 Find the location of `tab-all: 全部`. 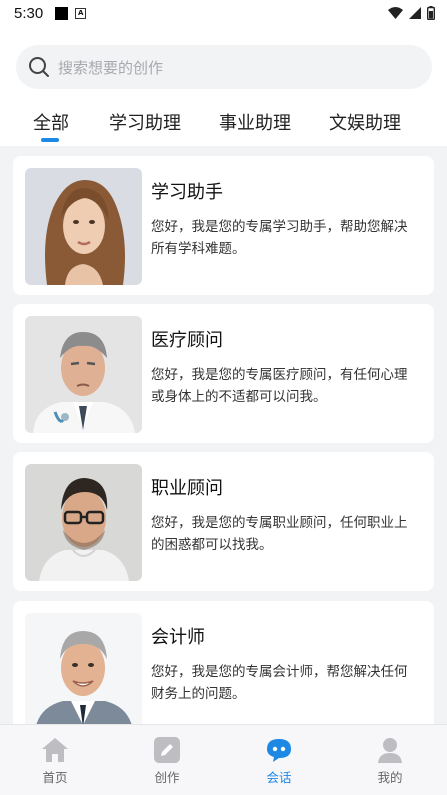

tab-all: 全部 is located at coordinates (51, 122).